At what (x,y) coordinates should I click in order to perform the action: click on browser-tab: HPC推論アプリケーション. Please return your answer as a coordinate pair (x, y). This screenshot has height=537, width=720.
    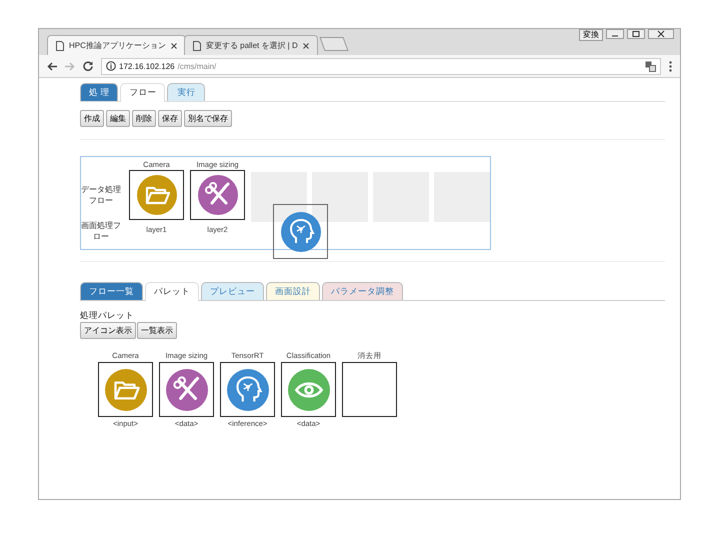
    Looking at the image, I should click on (116, 45).